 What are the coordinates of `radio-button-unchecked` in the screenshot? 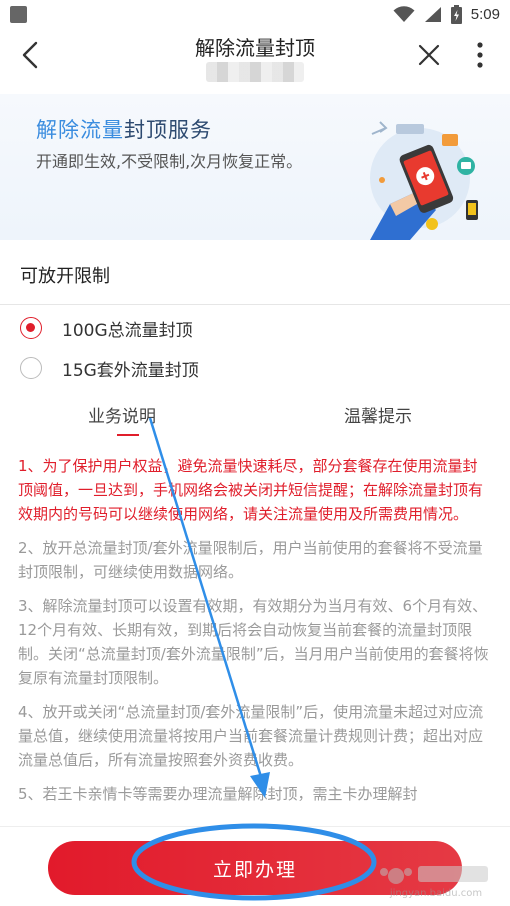 It's located at (31, 368).